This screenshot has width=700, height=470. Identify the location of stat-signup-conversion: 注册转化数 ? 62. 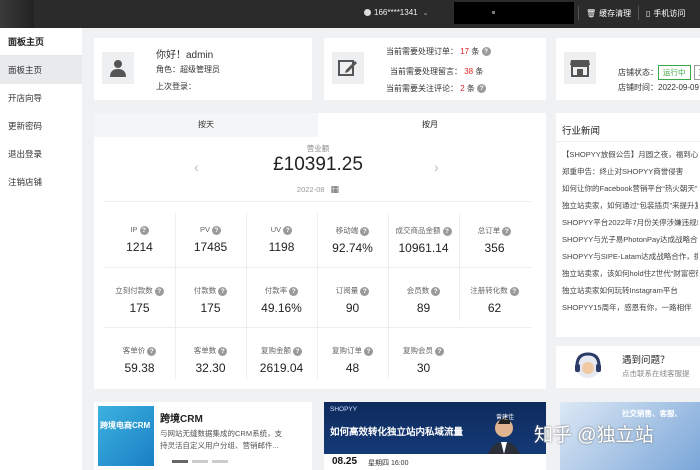
(494, 300).